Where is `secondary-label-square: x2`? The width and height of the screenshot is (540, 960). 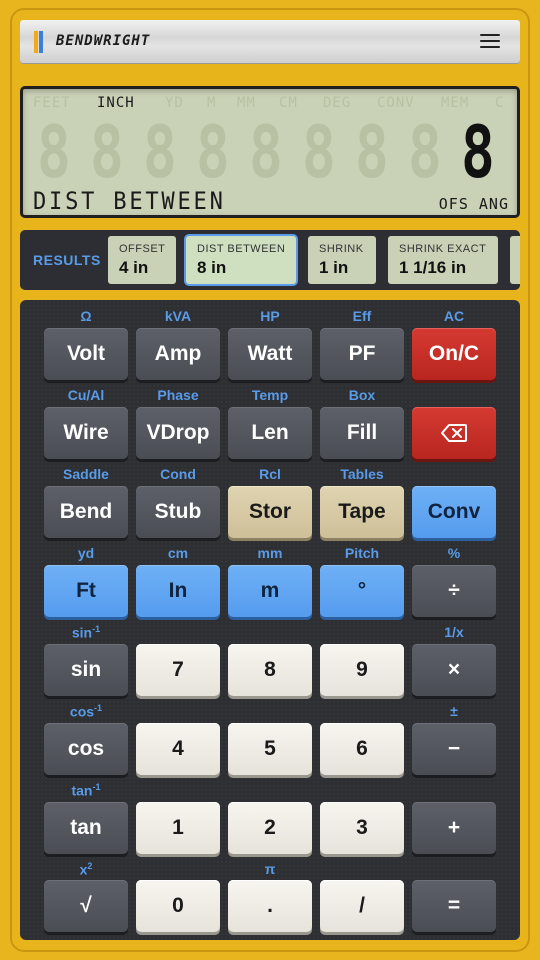
secondary-label-square: x2 is located at coordinates (86, 869).